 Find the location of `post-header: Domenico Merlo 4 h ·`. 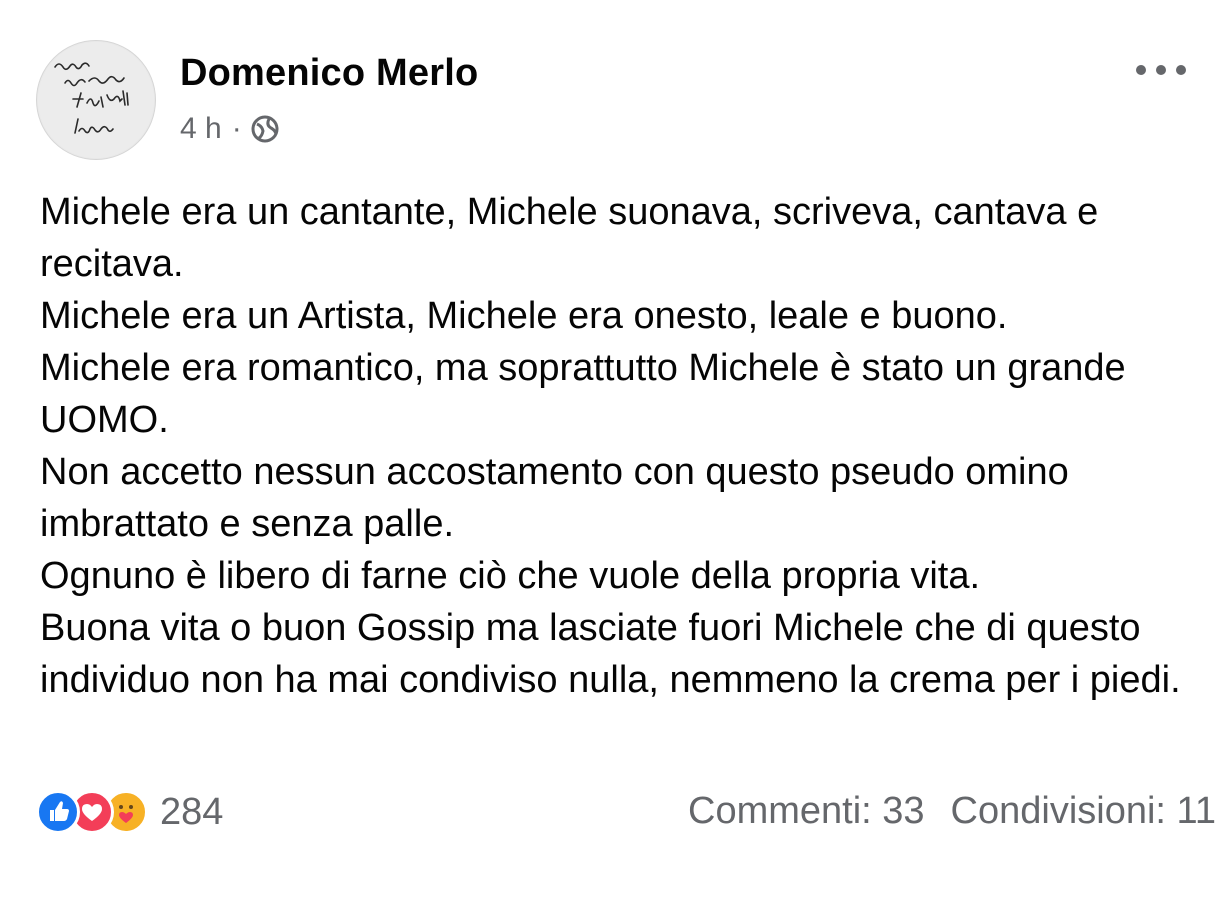

post-header: Domenico Merlo 4 h · is located at coordinates (611, 100).